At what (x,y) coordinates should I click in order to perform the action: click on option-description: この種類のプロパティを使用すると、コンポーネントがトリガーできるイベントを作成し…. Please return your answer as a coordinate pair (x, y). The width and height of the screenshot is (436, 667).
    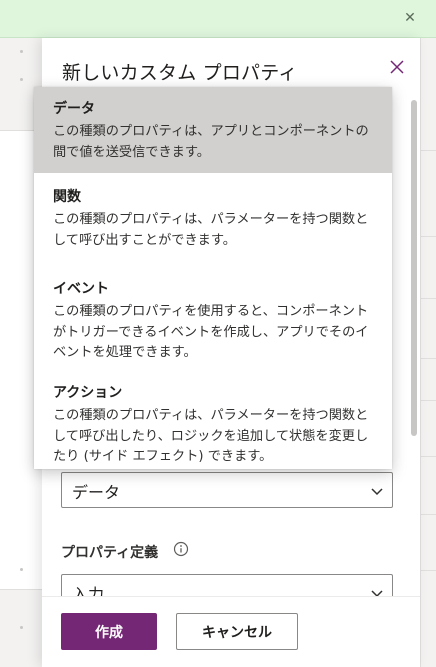
    Looking at the image, I should click on (211, 332).